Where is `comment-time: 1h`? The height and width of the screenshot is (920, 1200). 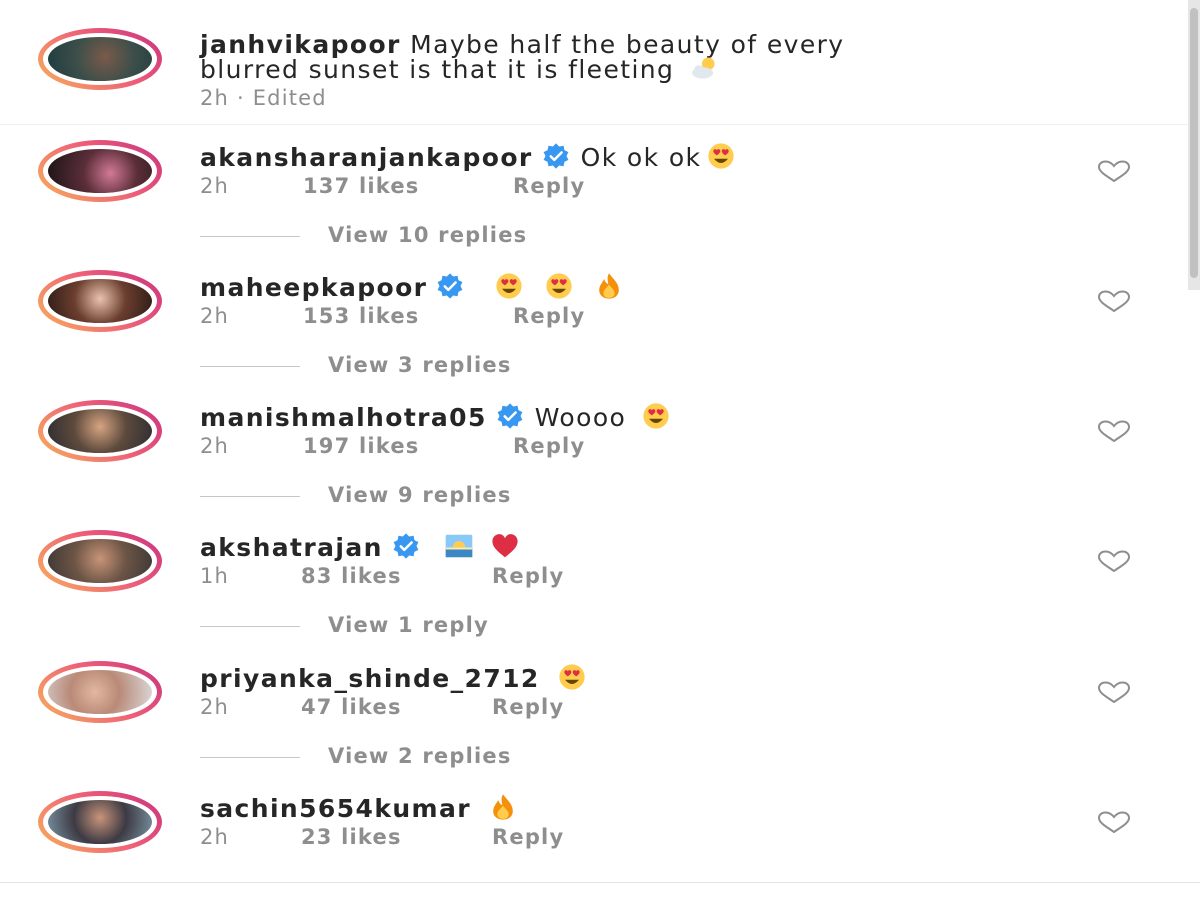
comment-time: 1h is located at coordinates (215, 576).